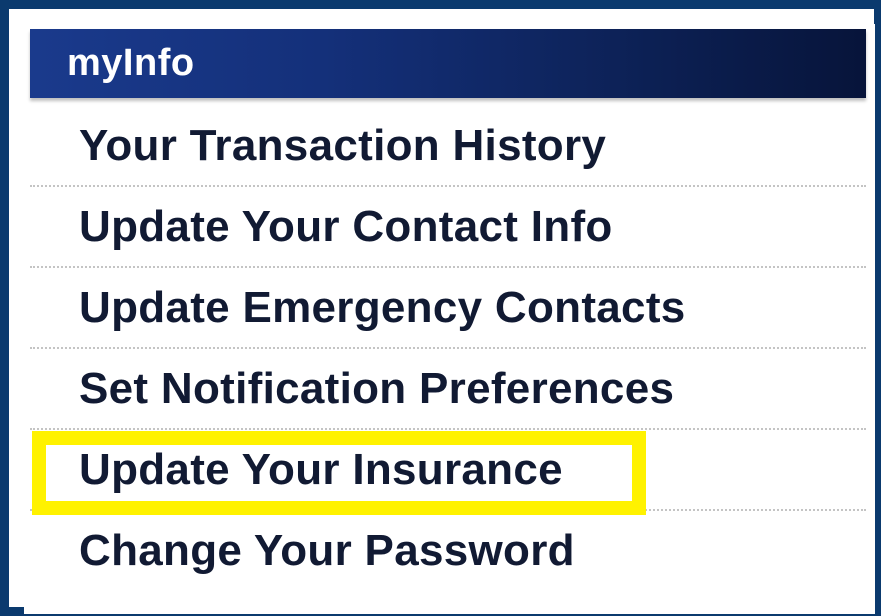 This screenshot has height=616, width=881. I want to click on panel-title: myInfo, so click(131, 63).